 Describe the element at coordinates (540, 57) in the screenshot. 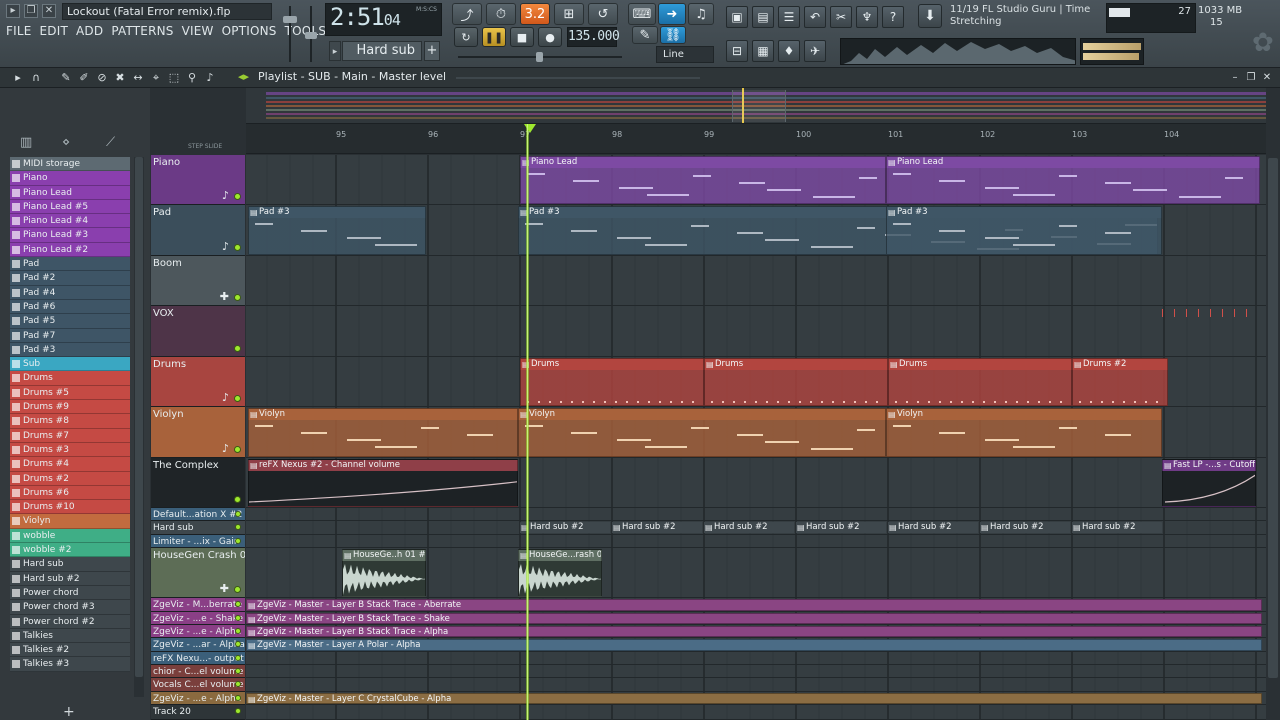

I see `tempo-slider` at that location.